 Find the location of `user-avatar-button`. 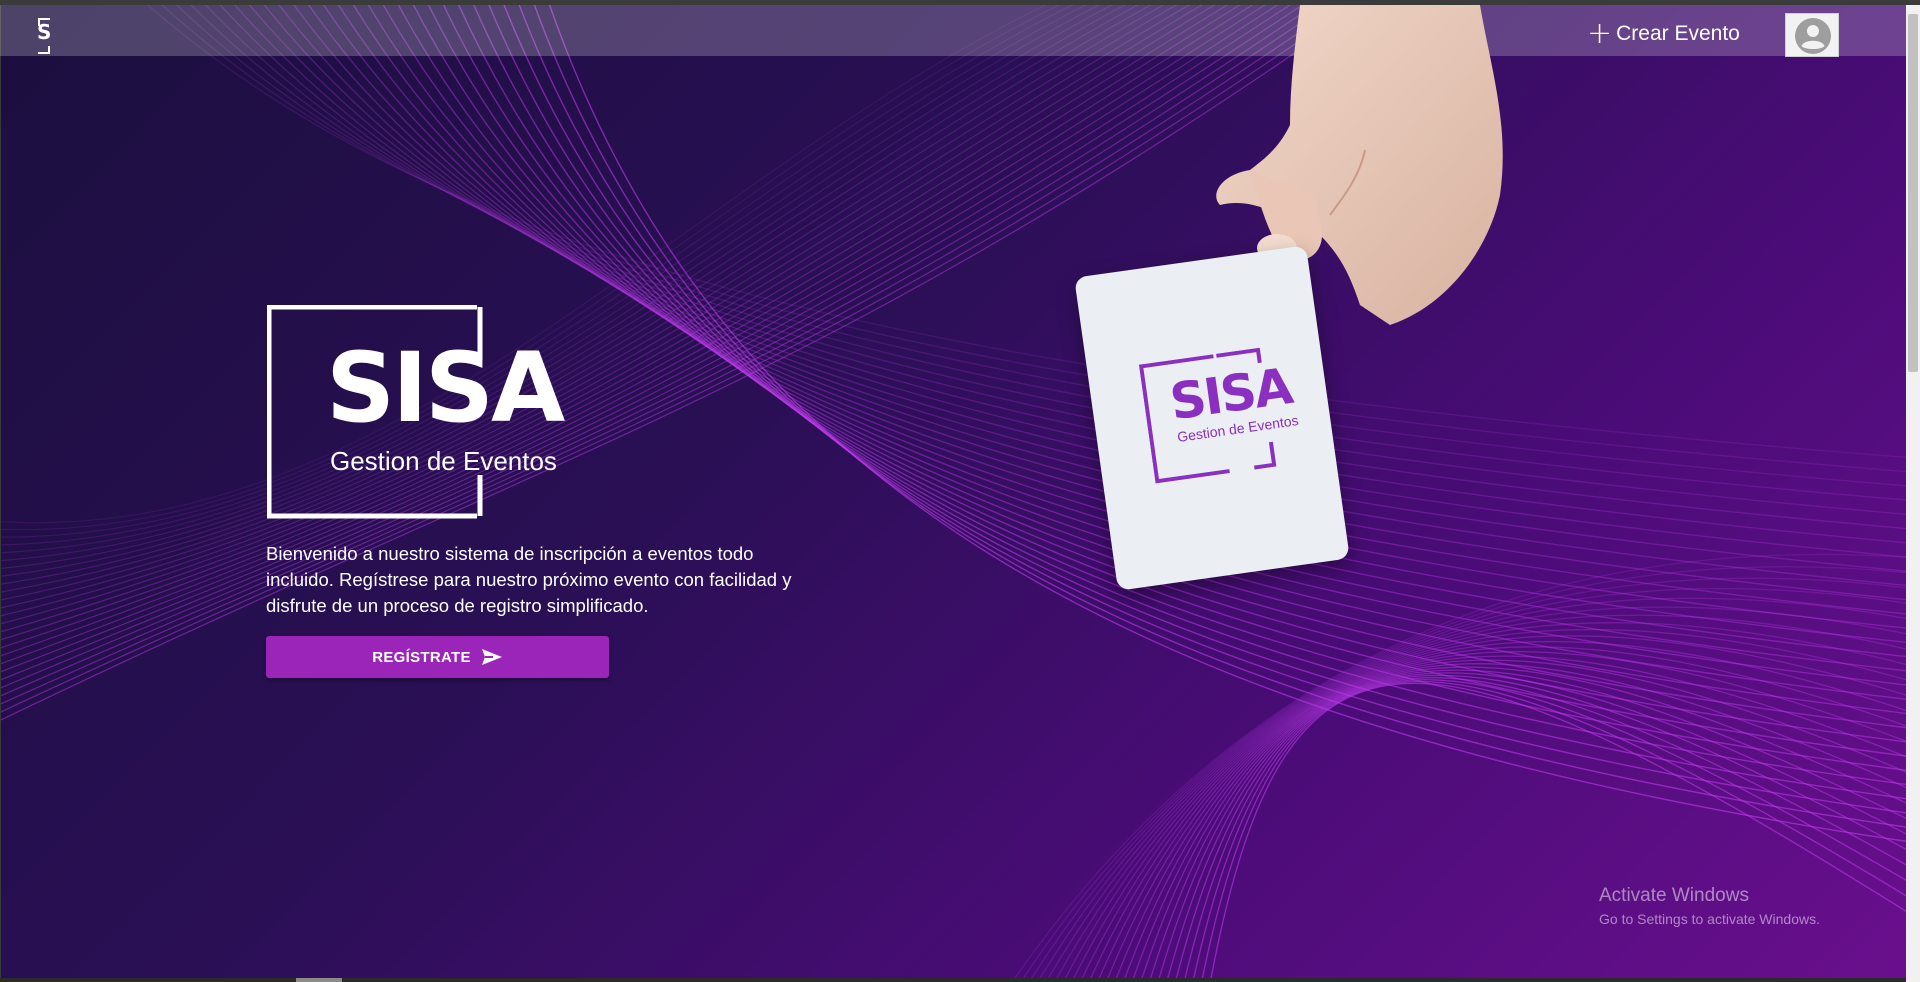

user-avatar-button is located at coordinates (1812, 35).